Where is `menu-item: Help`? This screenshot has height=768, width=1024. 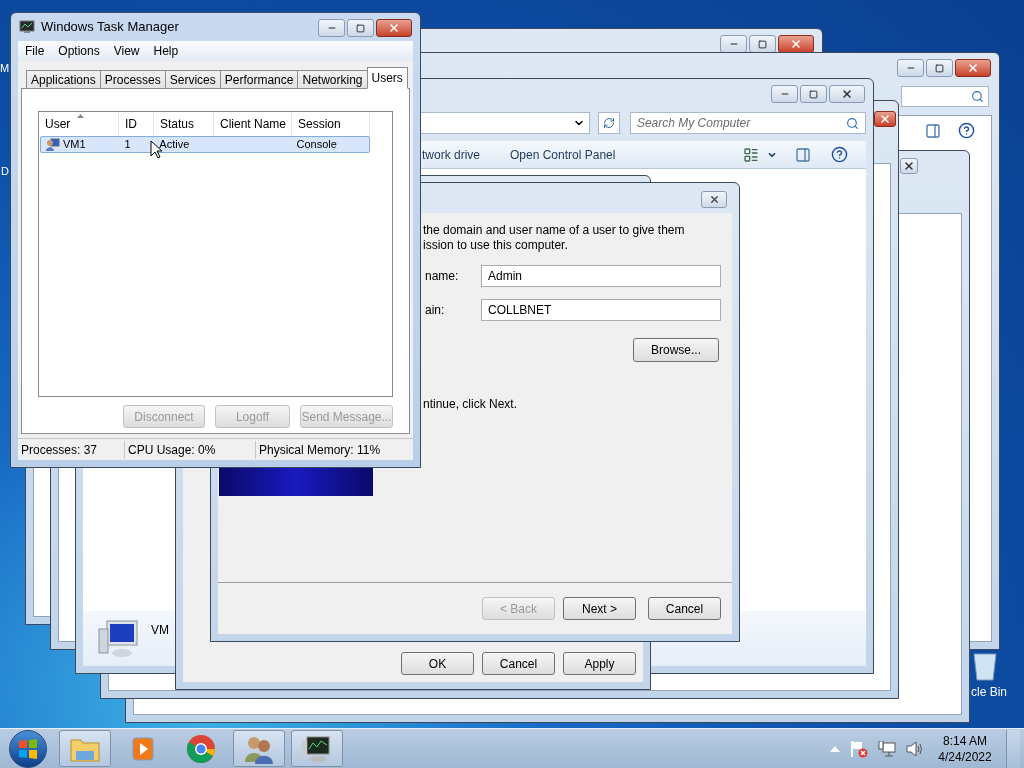 menu-item: Help is located at coordinates (166, 51).